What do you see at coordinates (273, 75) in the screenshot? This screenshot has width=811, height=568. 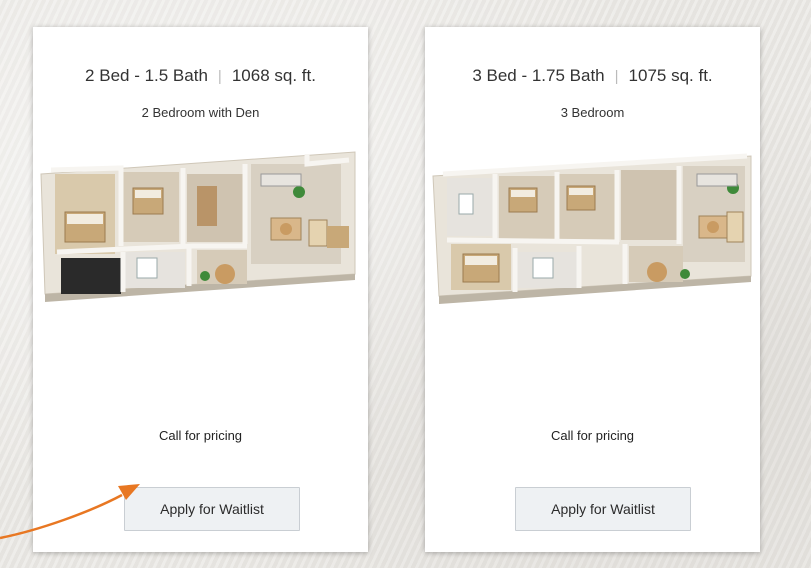 I see `square-footage: 1068 sq. ft.` at bounding box center [273, 75].